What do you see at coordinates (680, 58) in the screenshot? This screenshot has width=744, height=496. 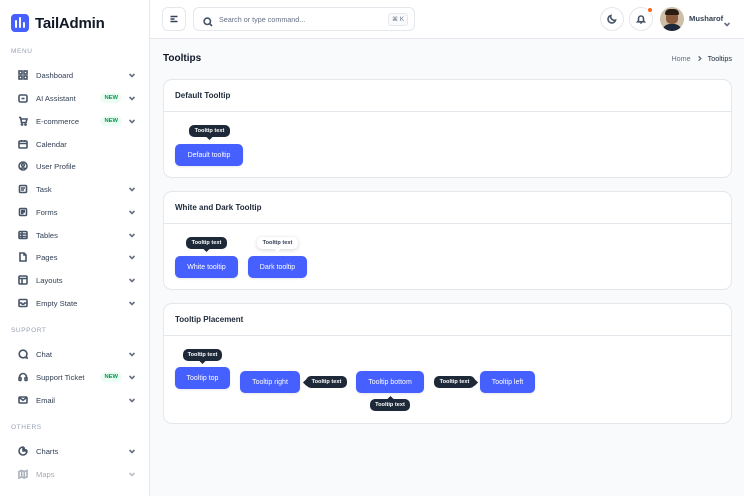 I see `breadcrumb-home-link: Home` at bounding box center [680, 58].